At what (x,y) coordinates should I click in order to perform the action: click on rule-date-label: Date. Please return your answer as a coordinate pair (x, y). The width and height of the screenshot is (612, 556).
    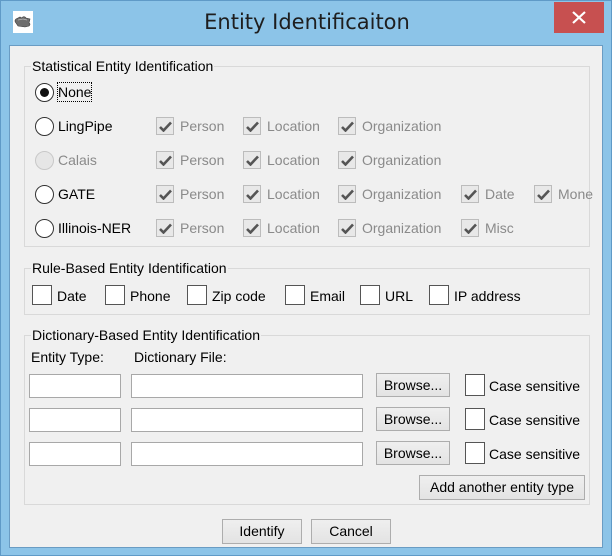
    Looking at the image, I should click on (72, 296).